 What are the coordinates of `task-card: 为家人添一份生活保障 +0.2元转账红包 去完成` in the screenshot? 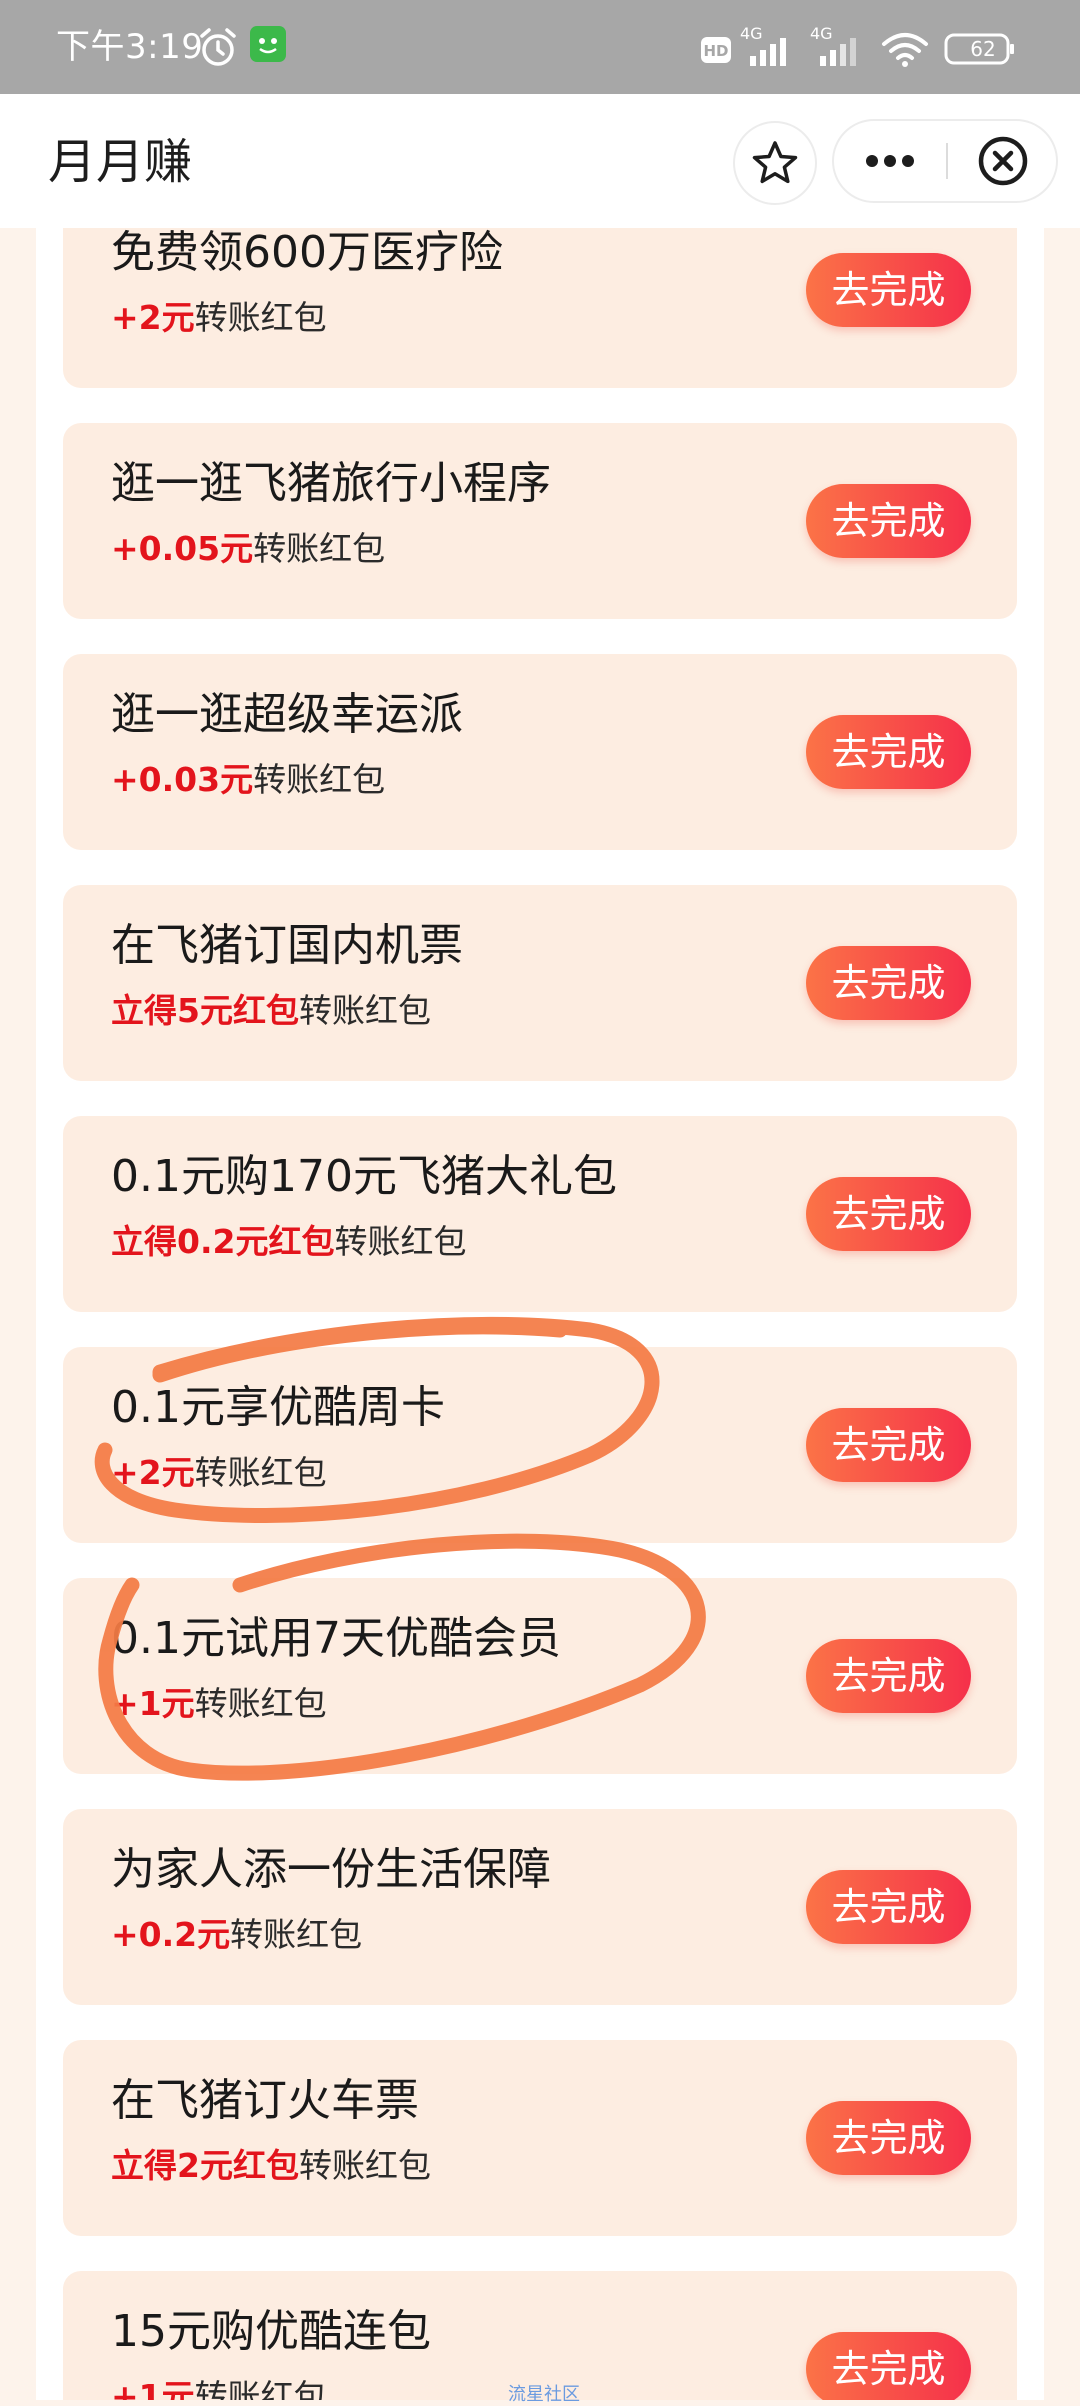 It's located at (540, 1907).